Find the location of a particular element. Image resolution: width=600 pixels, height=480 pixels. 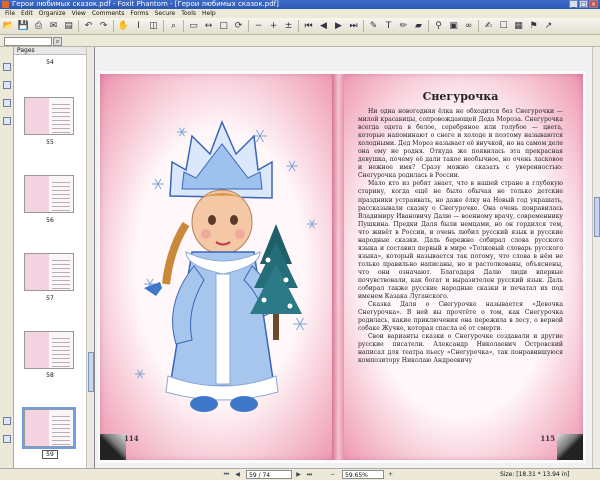

open-icon: 📂 is located at coordinates (8, 26).